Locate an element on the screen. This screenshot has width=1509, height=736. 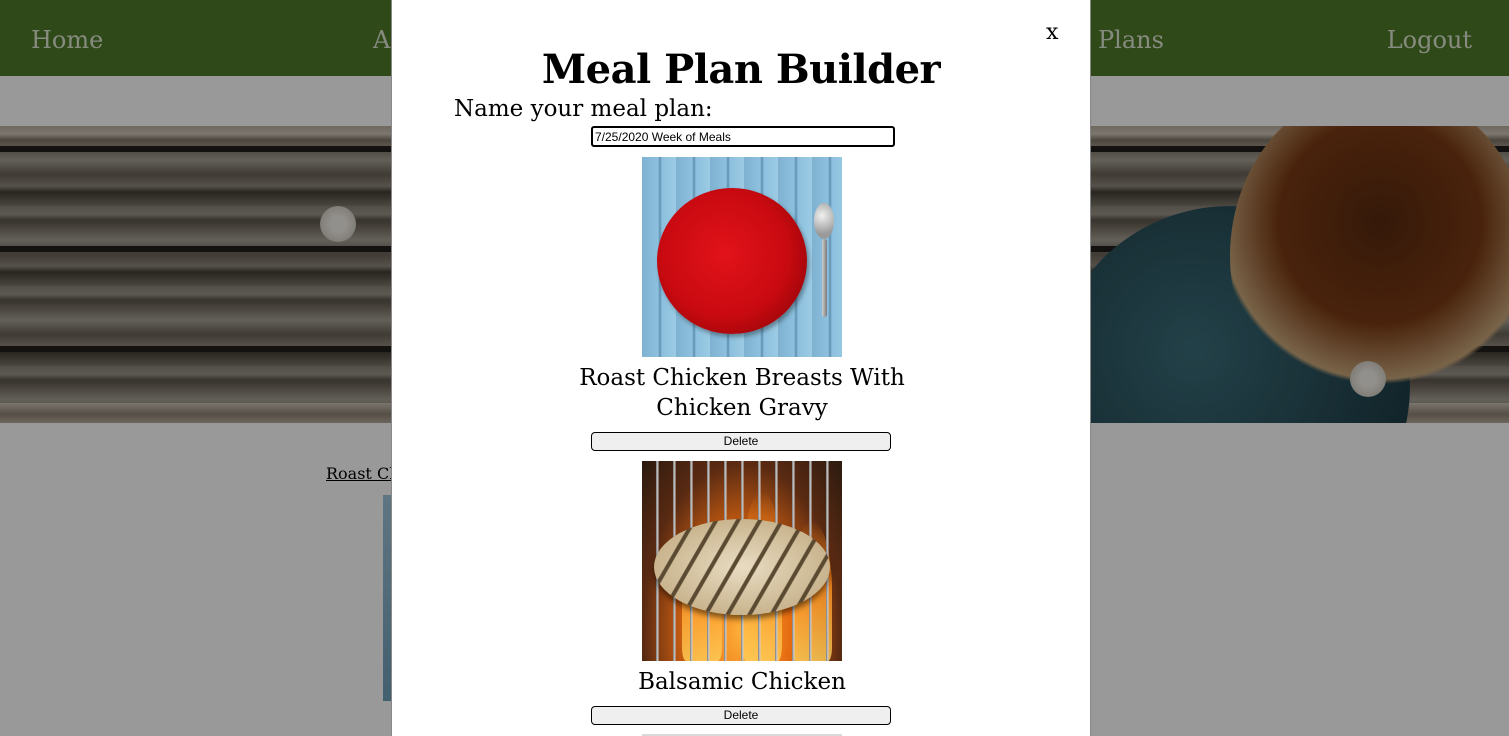
plate-shape is located at coordinates (732, 261).